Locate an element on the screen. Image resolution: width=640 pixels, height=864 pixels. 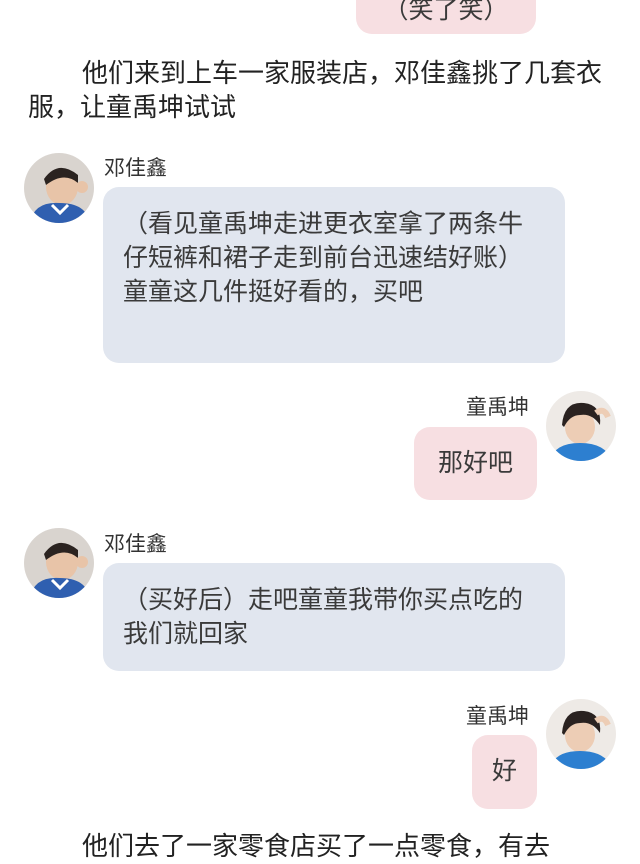
message-text: 那好吧 is located at coordinates (475, 462).